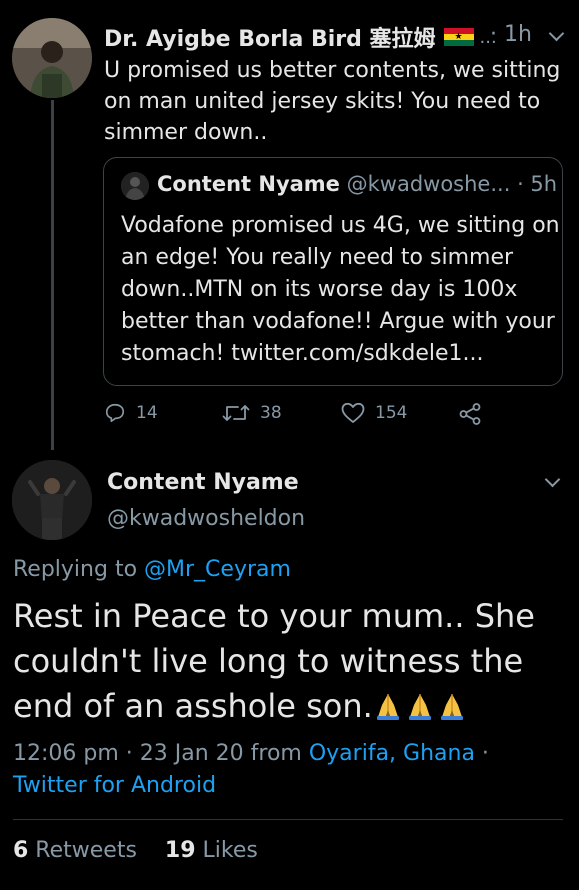  Describe the element at coordinates (353, 412) in the screenshot. I see `like-icon` at that location.